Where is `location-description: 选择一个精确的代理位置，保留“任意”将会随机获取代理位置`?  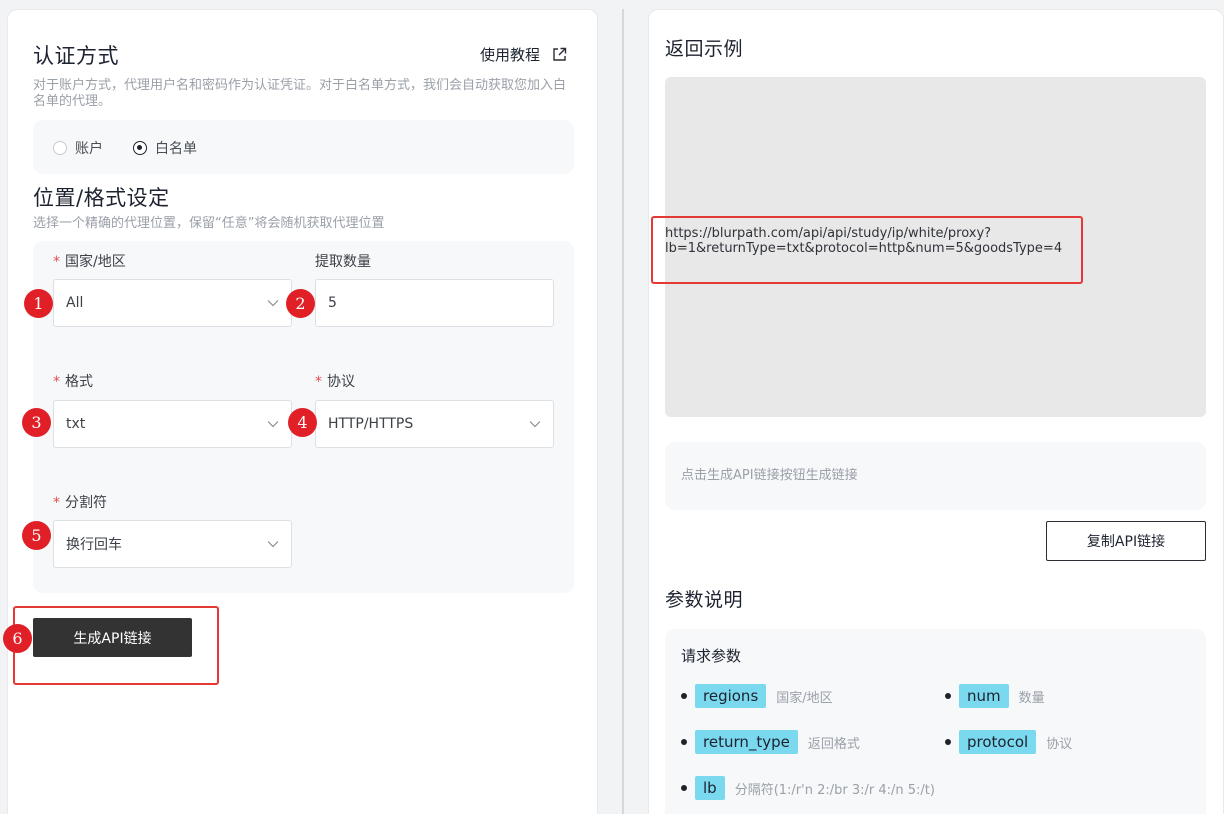
location-description: 选择一个精确的代理位置，保留“任意”将会随机获取代理位置 is located at coordinates (209, 223).